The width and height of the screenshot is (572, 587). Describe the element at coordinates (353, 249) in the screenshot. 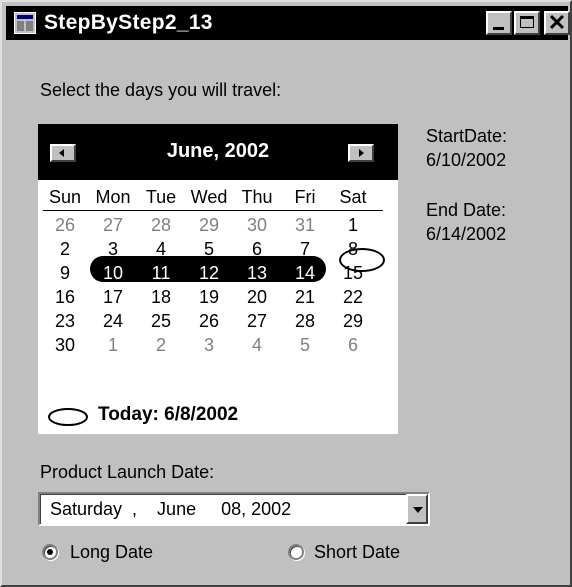

I see `calendar-day: 8` at that location.